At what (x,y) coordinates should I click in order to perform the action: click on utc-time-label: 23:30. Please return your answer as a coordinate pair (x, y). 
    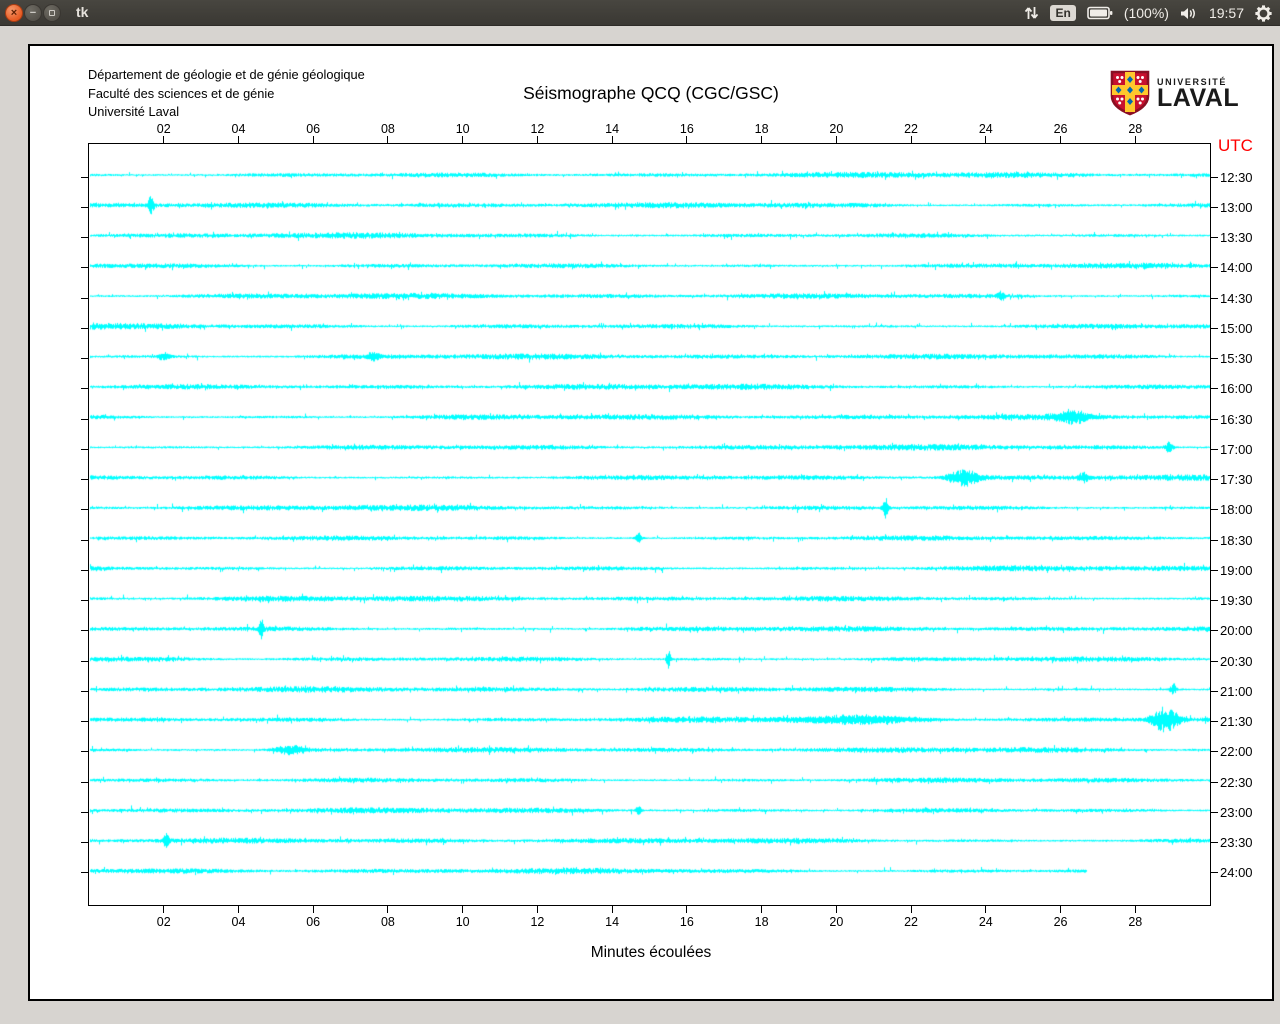
    Looking at the image, I should click on (1236, 843).